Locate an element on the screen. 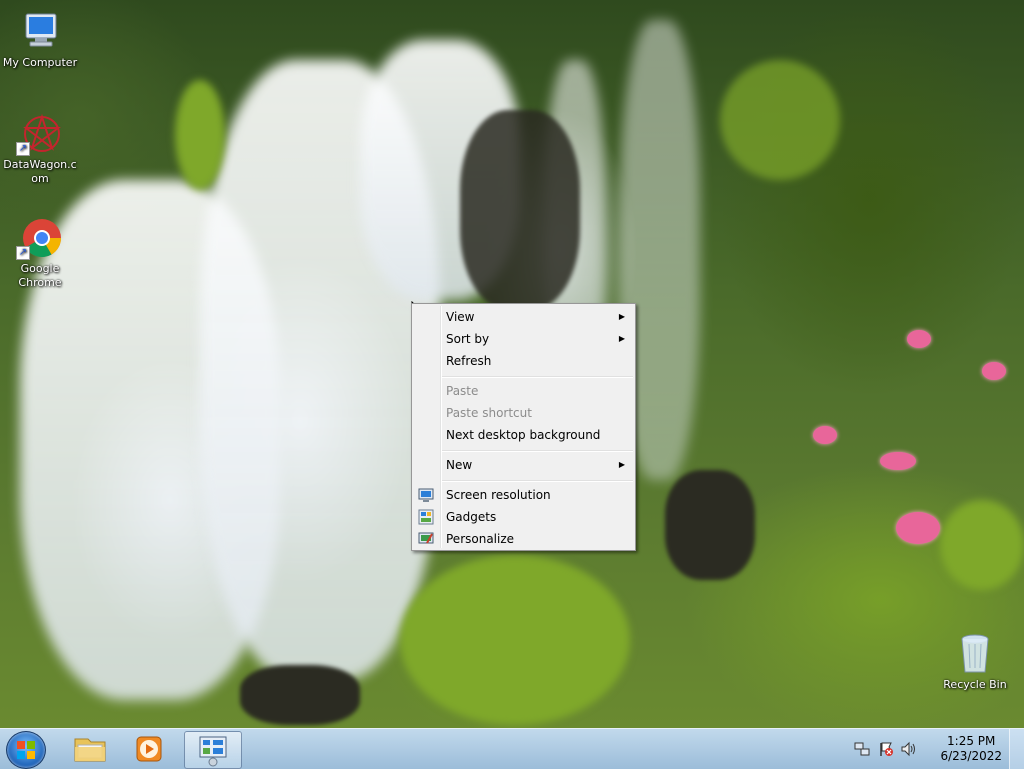 Image resolution: width=1024 pixels, height=771 pixels. taskbar-windows-explorer is located at coordinates (90, 749).